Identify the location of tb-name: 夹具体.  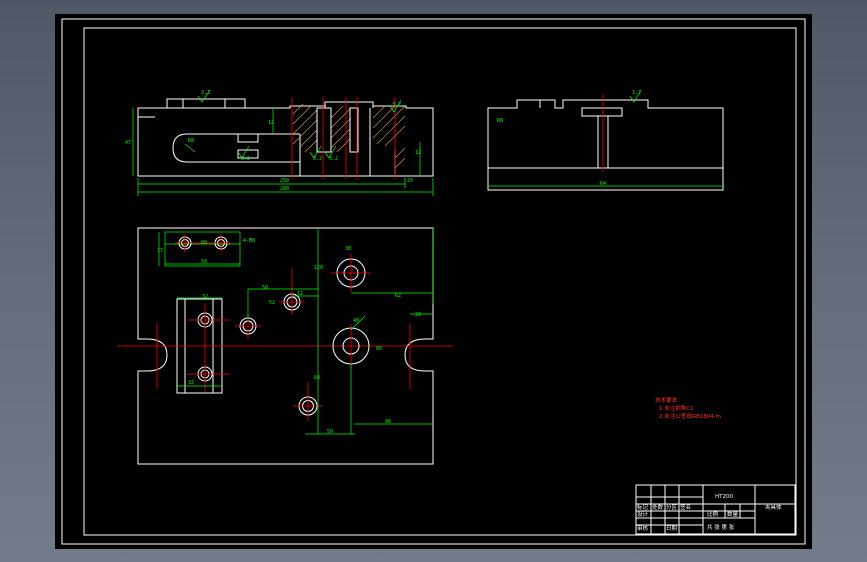
(773, 507).